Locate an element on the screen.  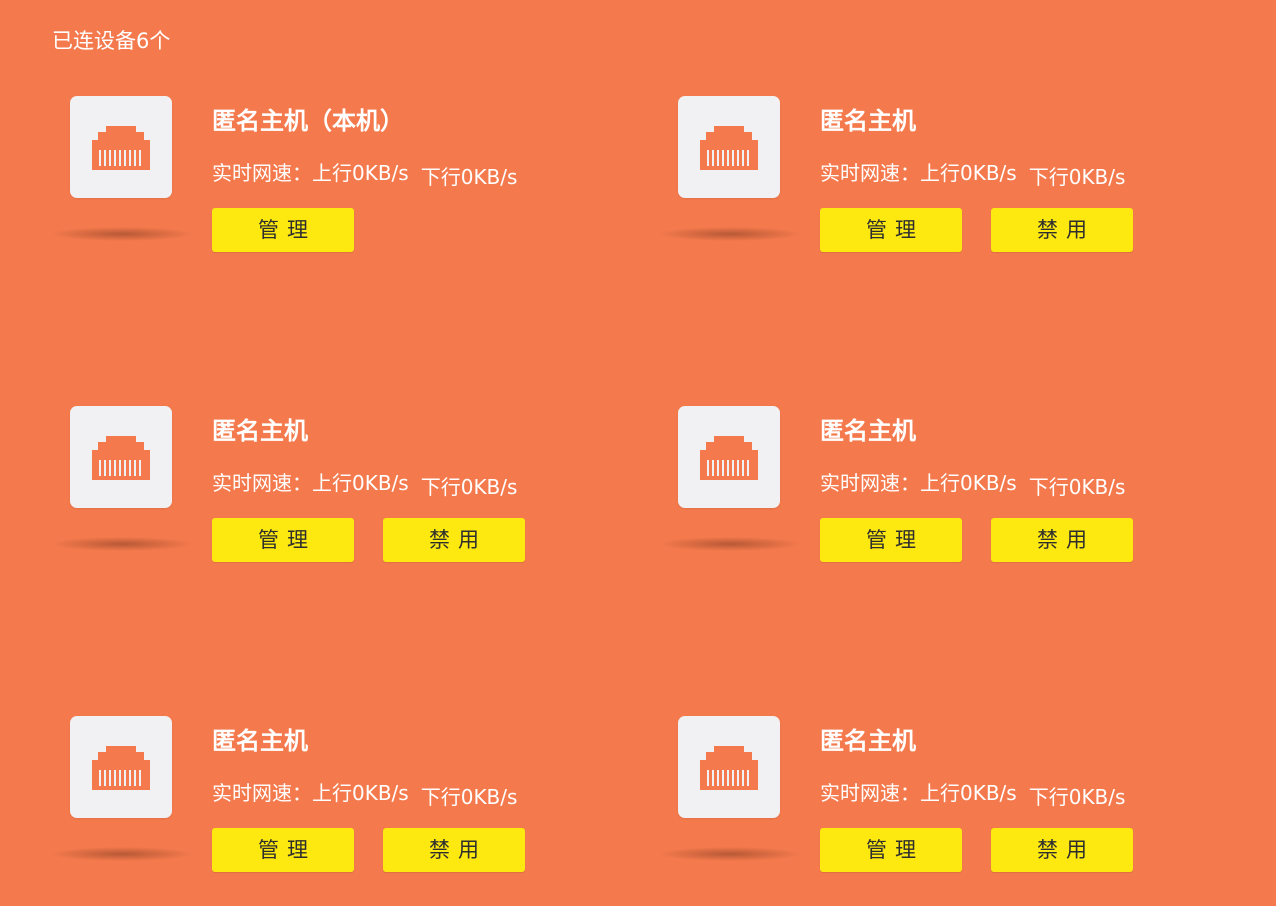
connected-devices-count: 已连设备6个 is located at coordinates (111, 41).